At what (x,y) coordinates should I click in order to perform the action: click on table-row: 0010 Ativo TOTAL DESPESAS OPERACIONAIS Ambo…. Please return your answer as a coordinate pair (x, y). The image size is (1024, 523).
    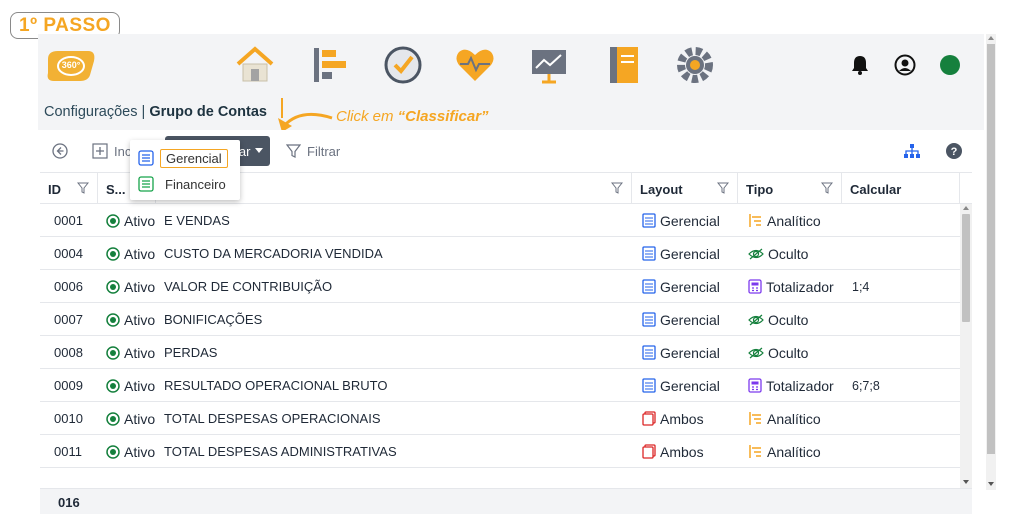
    Looking at the image, I should click on (501, 418).